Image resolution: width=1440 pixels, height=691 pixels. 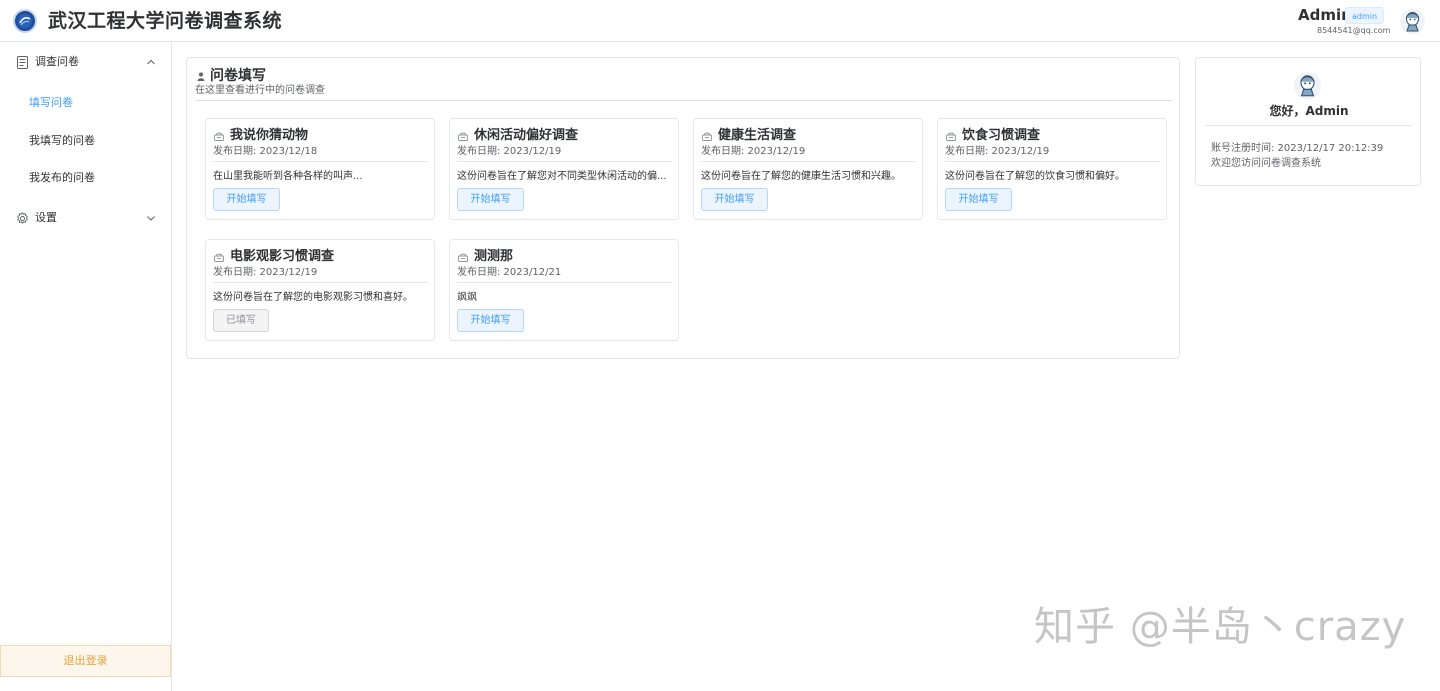 What do you see at coordinates (467, 297) in the screenshot?
I see `survey-description: 飒飒` at bounding box center [467, 297].